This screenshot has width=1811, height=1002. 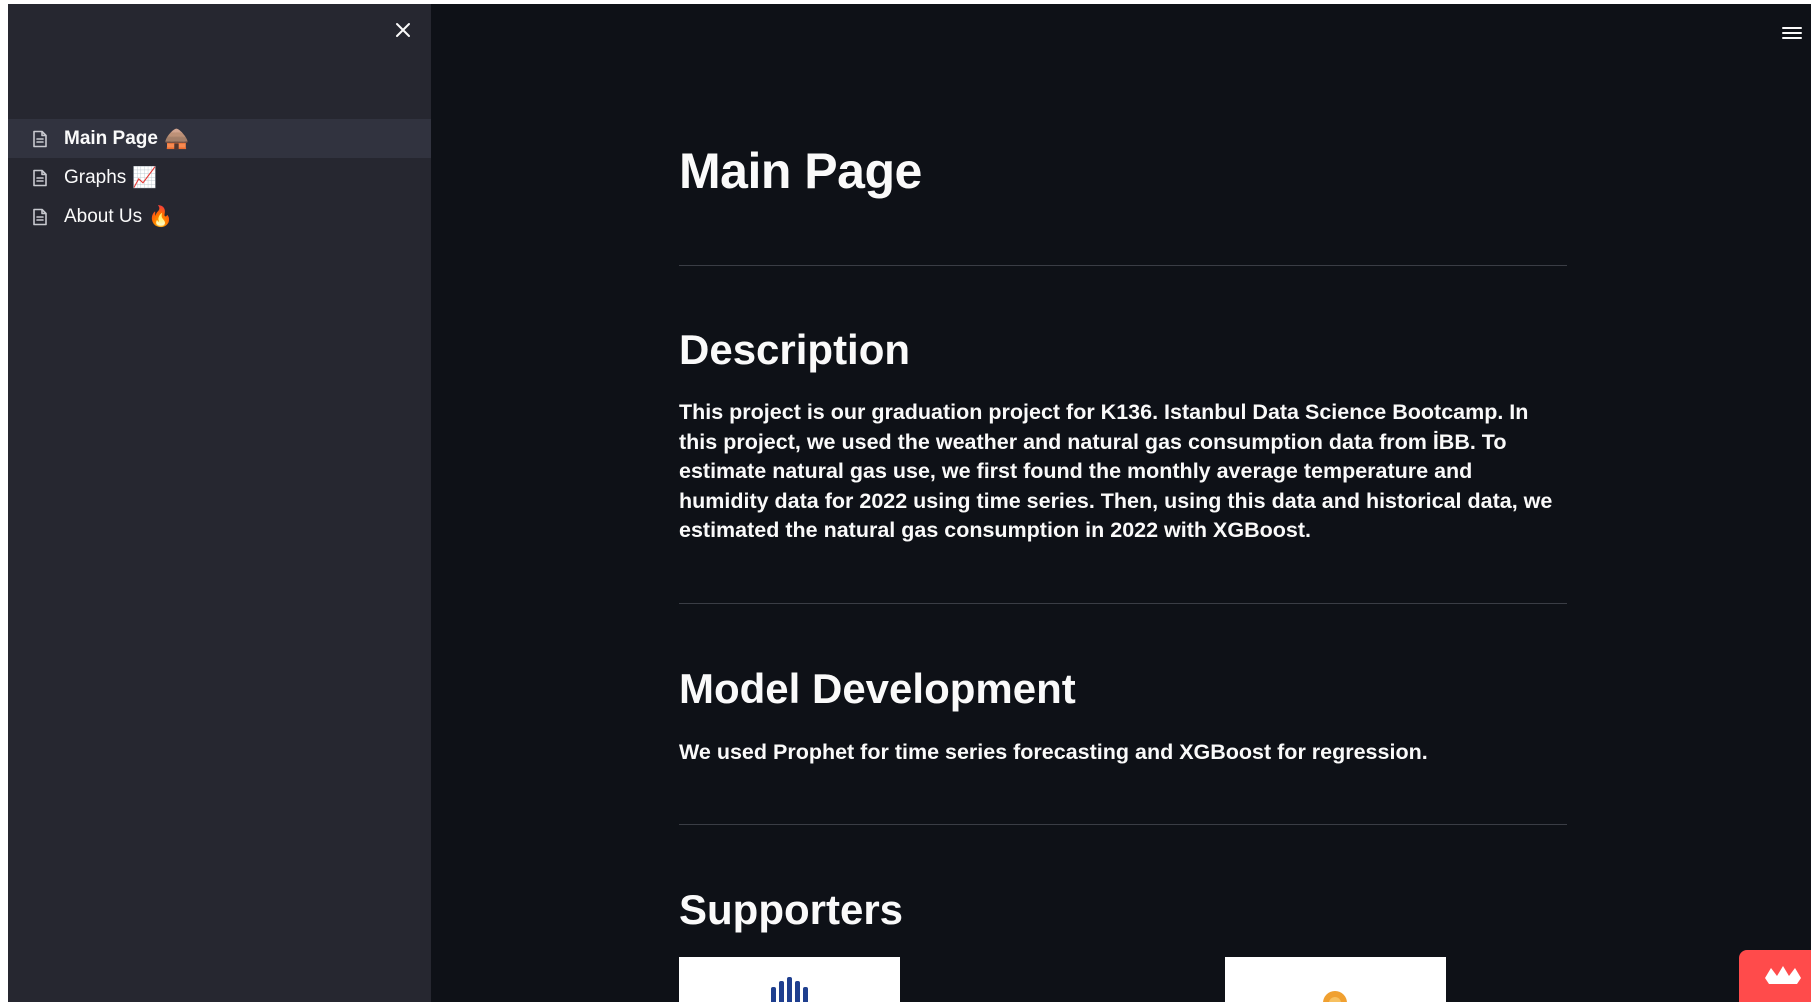 What do you see at coordinates (103, 216) in the screenshot?
I see `sidebar-item-label: About Us` at bounding box center [103, 216].